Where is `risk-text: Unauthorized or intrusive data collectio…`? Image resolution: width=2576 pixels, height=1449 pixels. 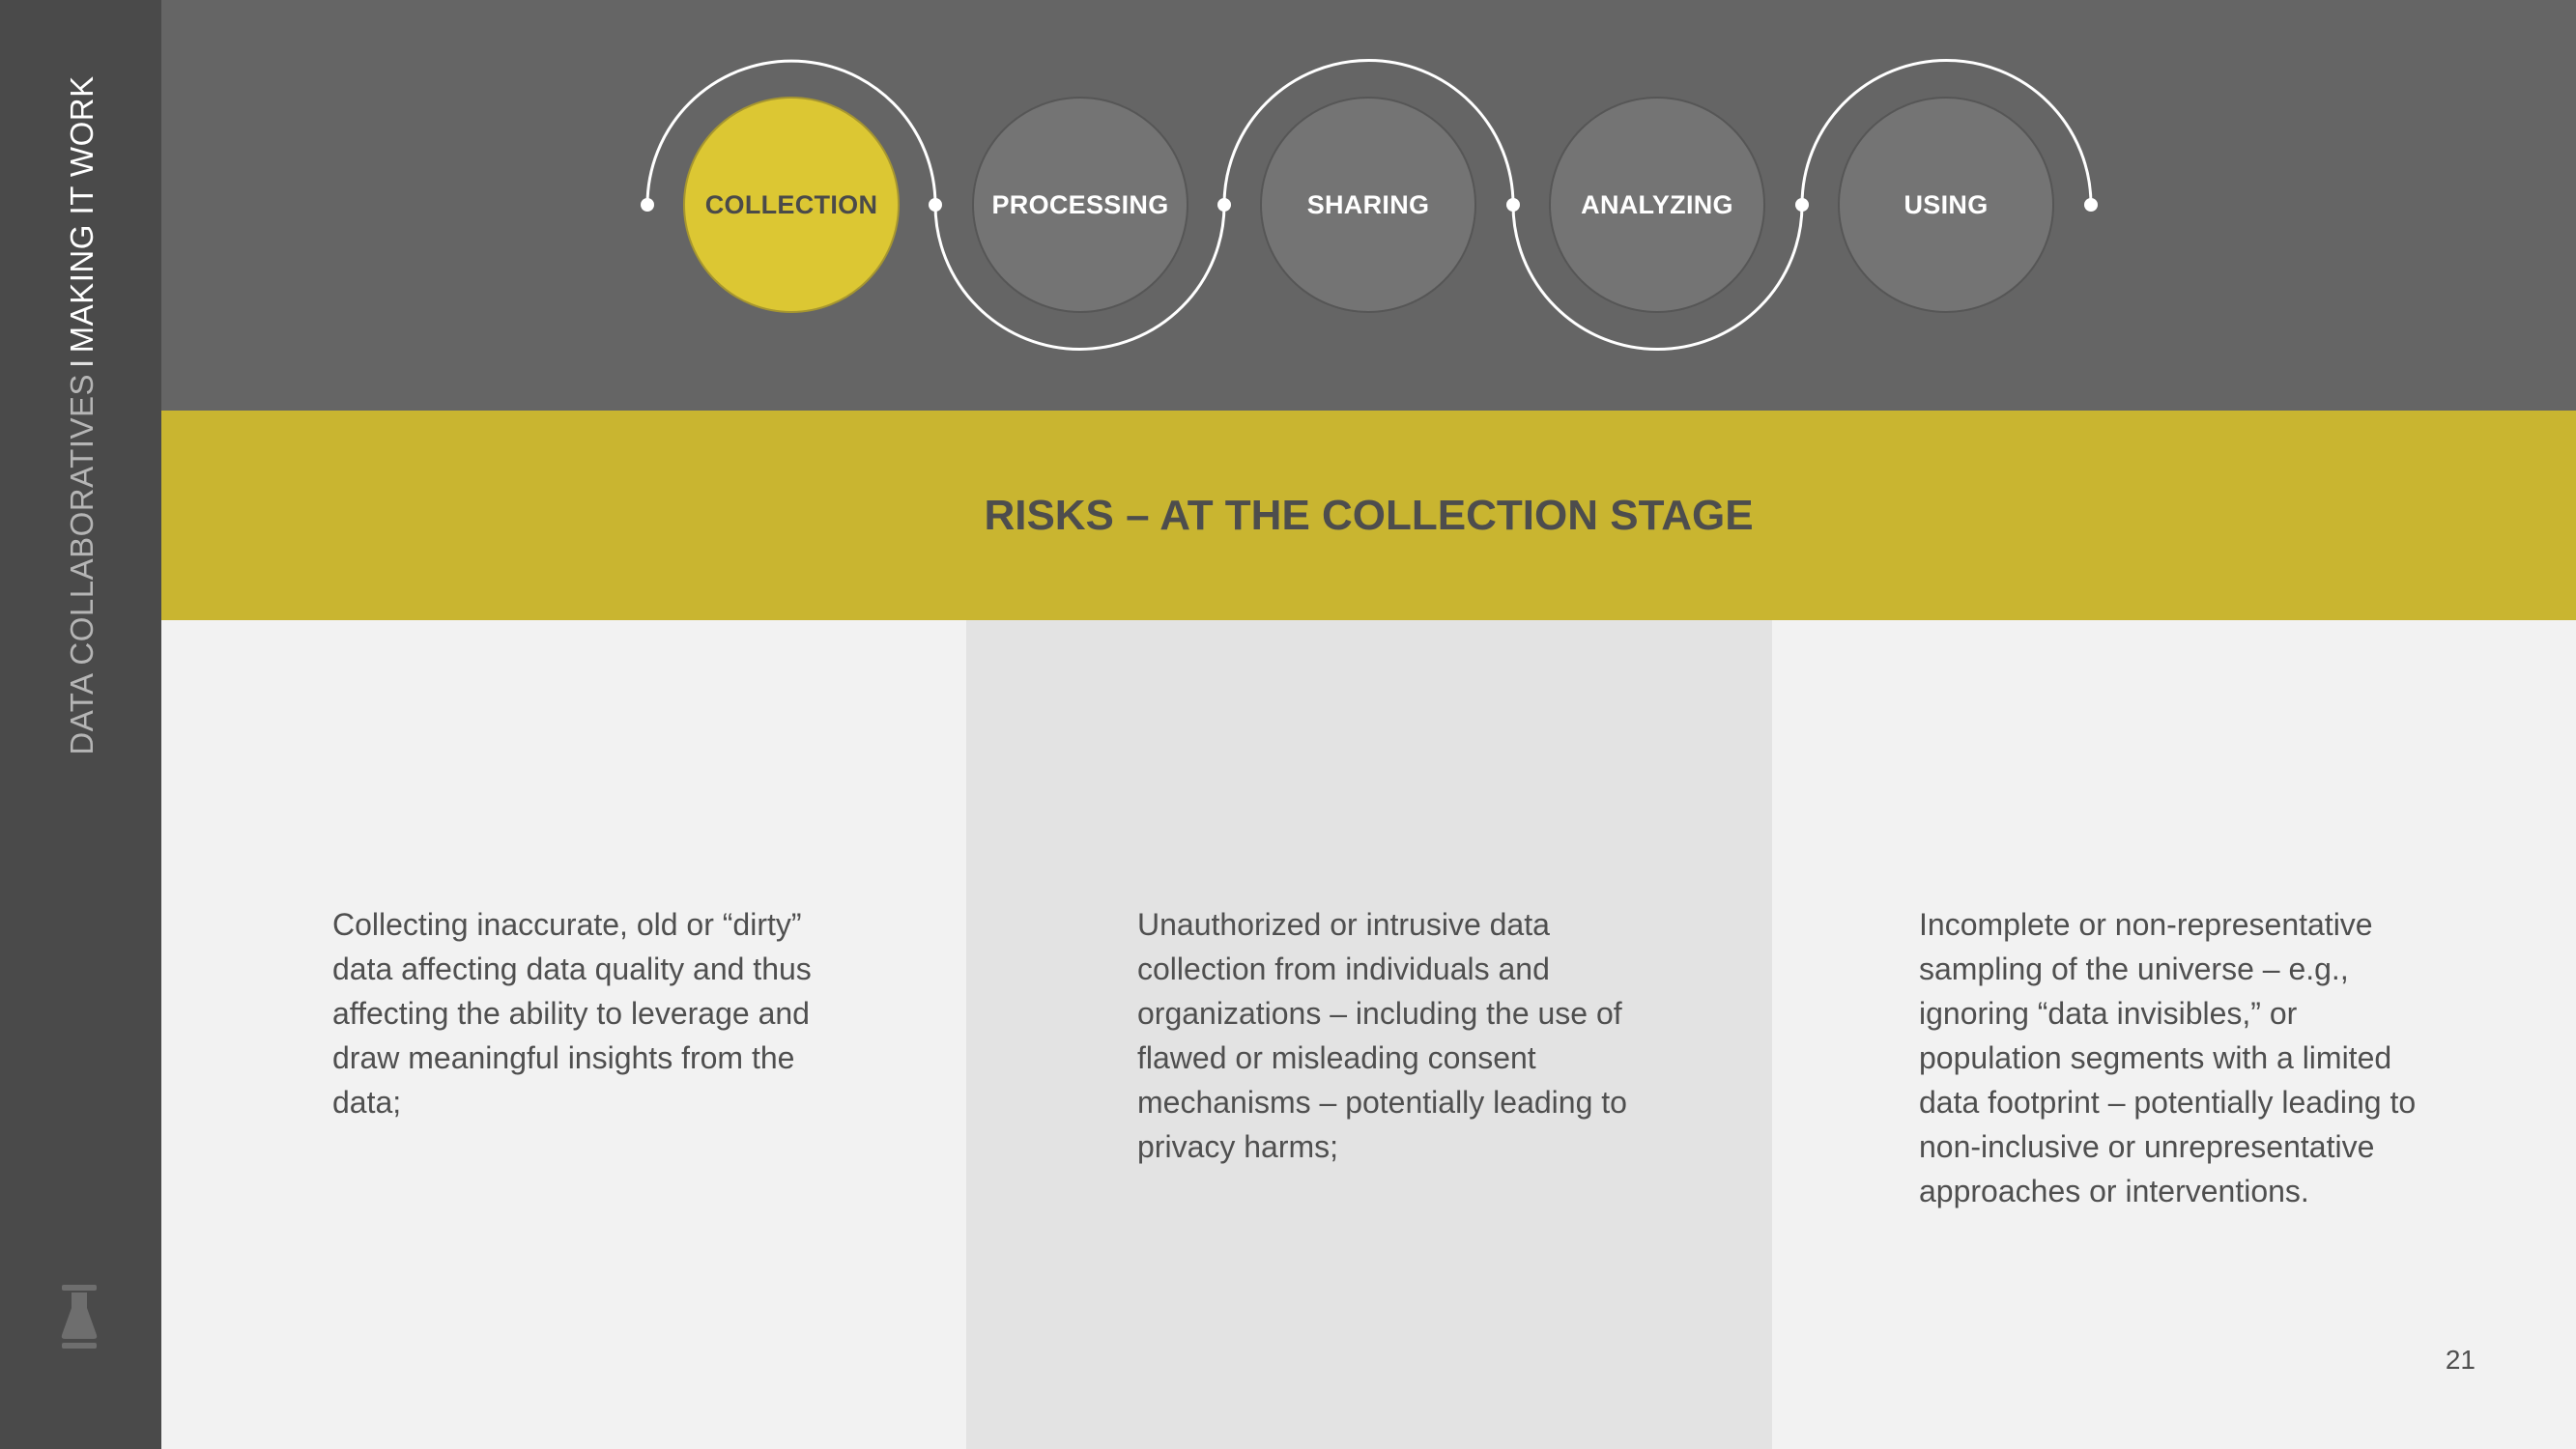 risk-text: Unauthorized or intrusive data collectio… is located at coordinates (1382, 1035).